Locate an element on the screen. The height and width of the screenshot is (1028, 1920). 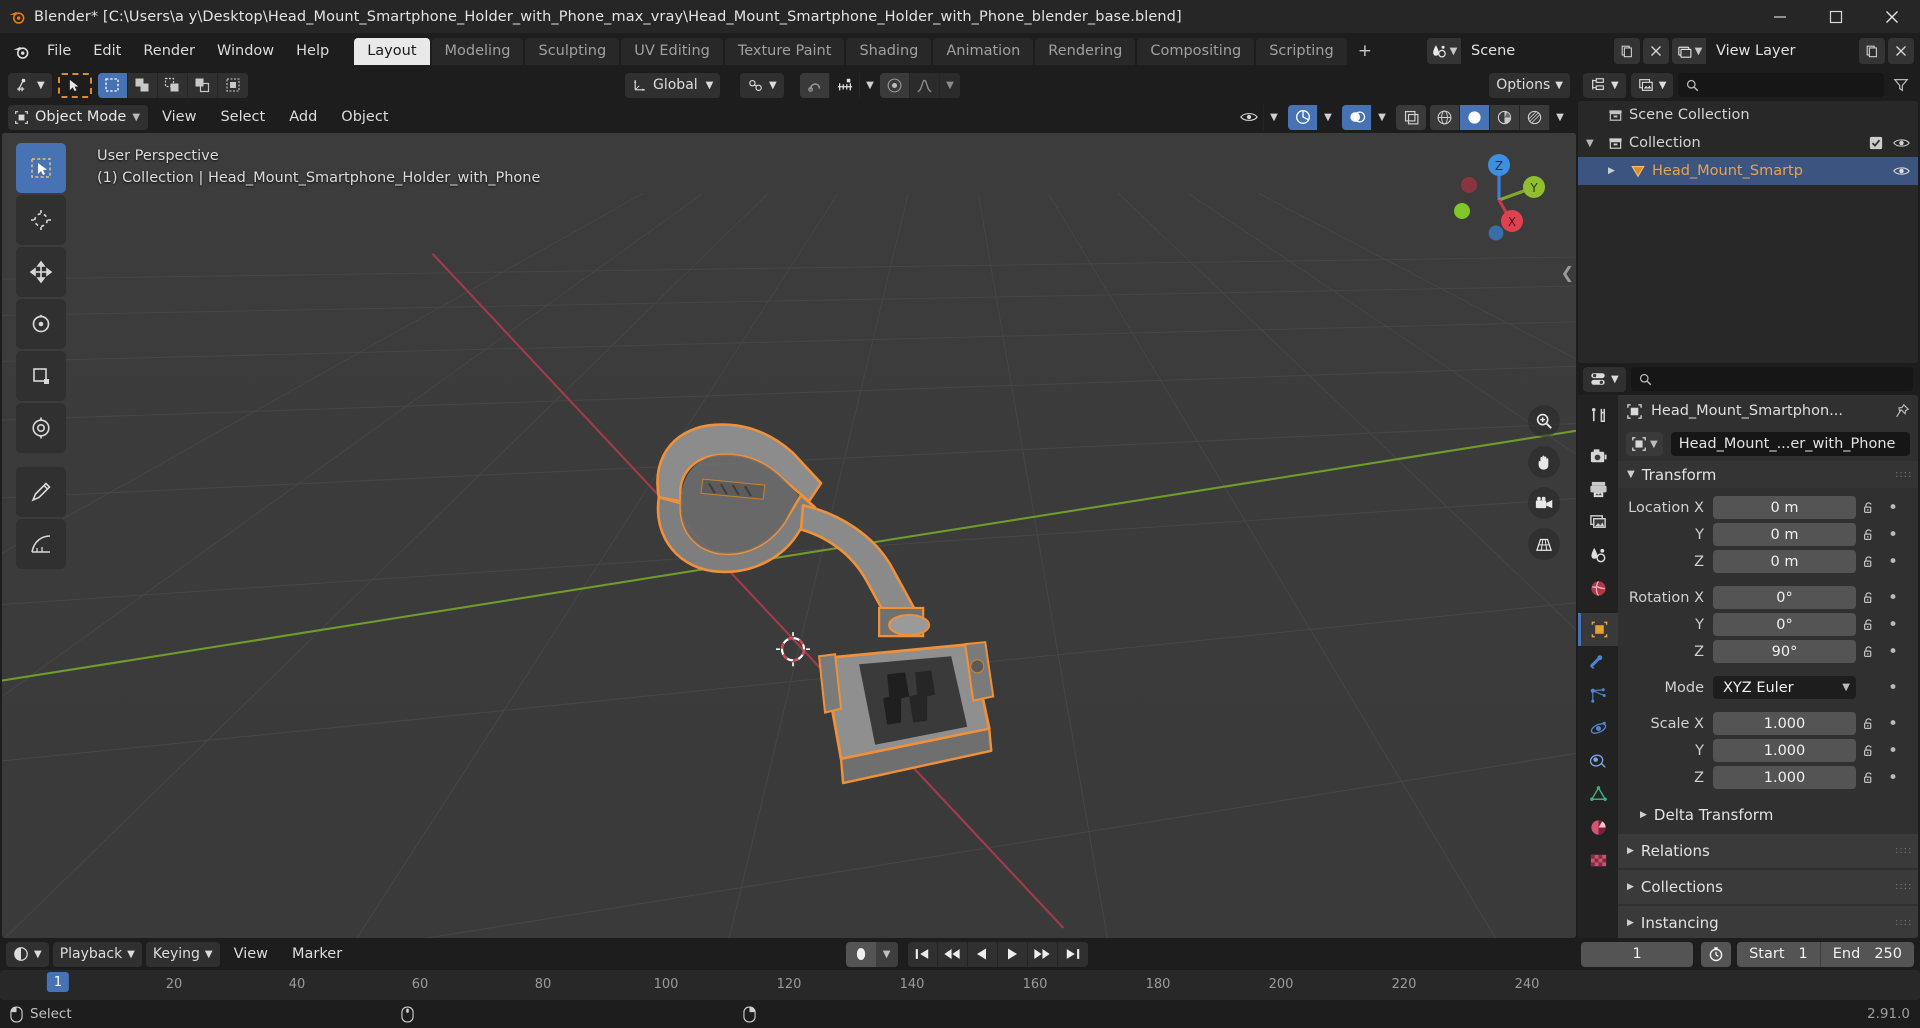
object-visibility-icon is located at coordinates (1249, 117).